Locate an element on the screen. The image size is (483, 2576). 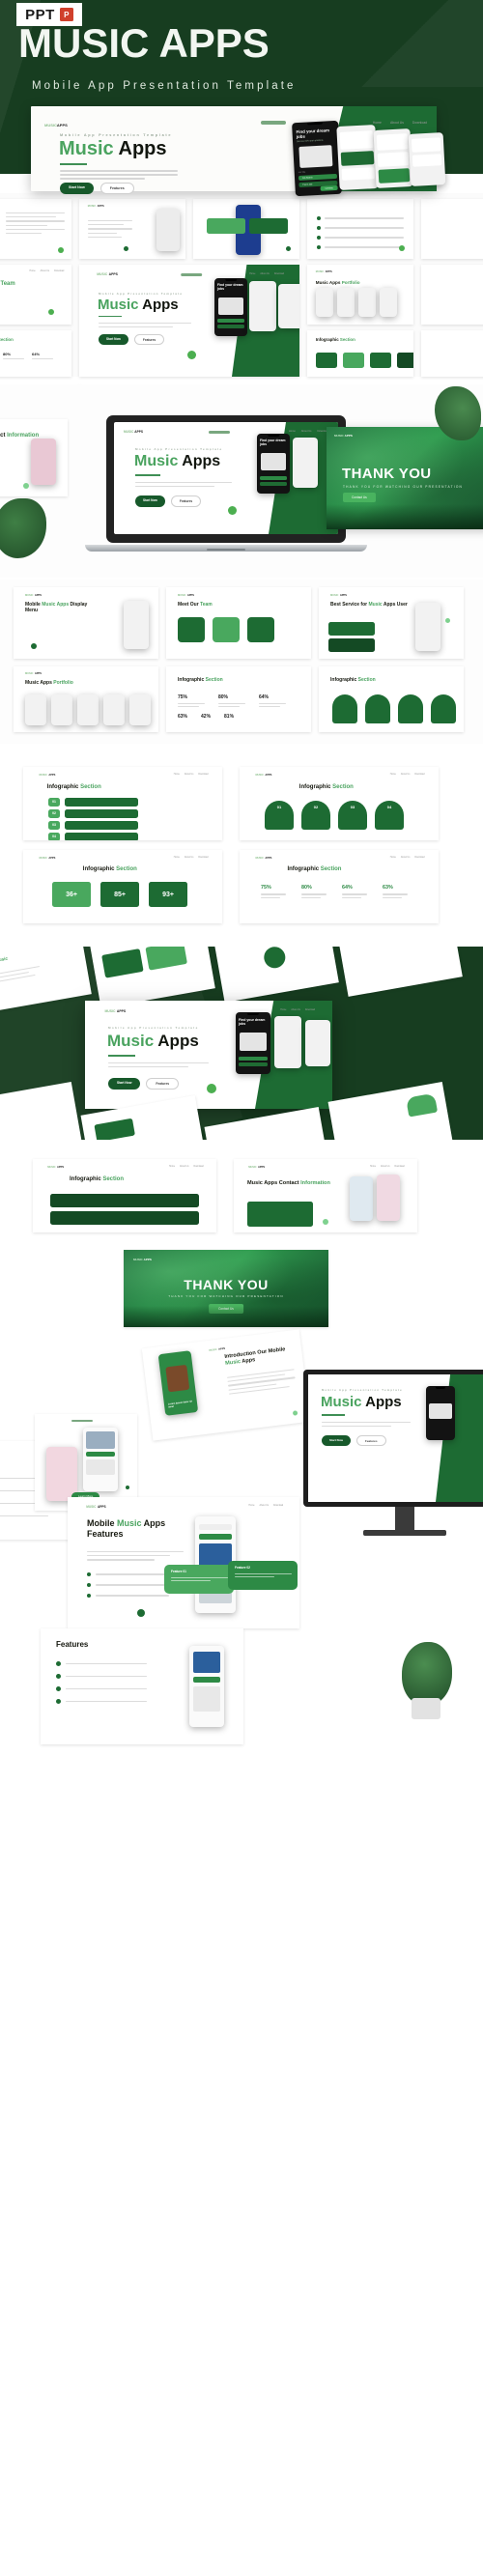
stat-badge: 93+ is located at coordinates (168, 895).